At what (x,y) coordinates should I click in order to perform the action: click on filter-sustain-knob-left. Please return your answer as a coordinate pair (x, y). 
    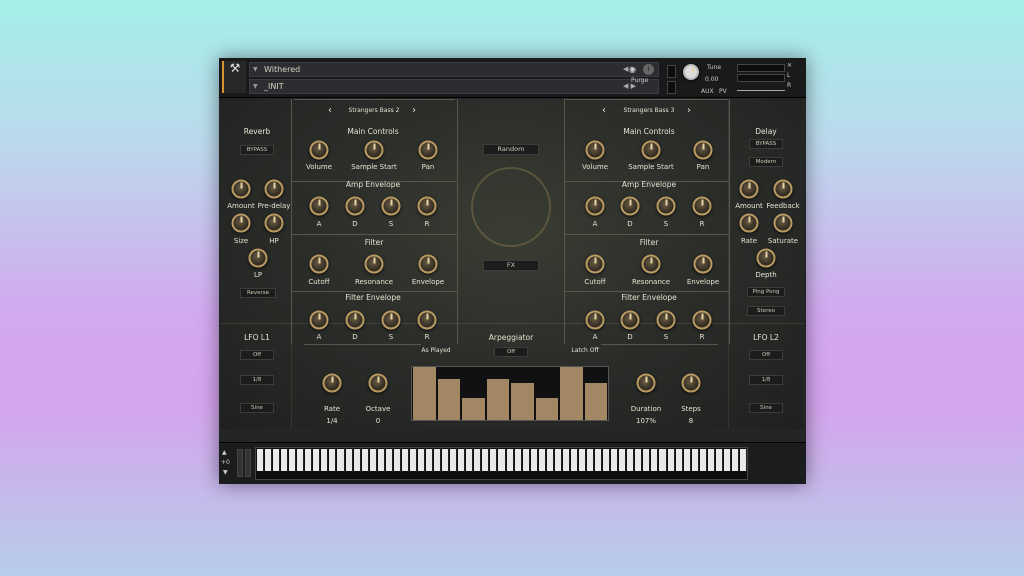
    Looking at the image, I should click on (391, 320).